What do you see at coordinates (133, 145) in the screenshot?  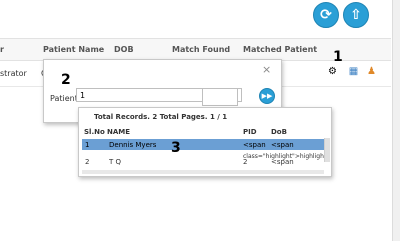 I see `result-name: Dennis Myers` at bounding box center [133, 145].